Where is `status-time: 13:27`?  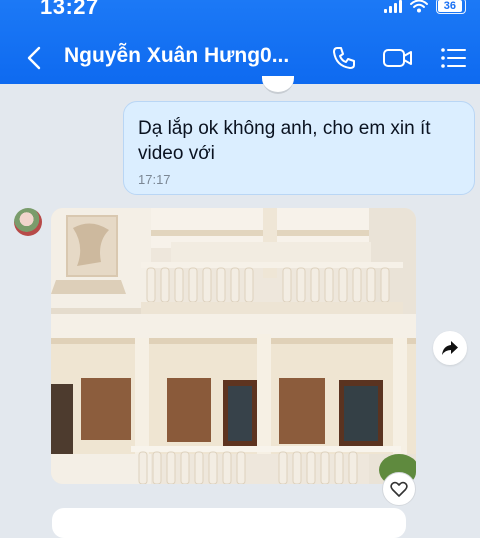 status-time: 13:27 is located at coordinates (69, 9).